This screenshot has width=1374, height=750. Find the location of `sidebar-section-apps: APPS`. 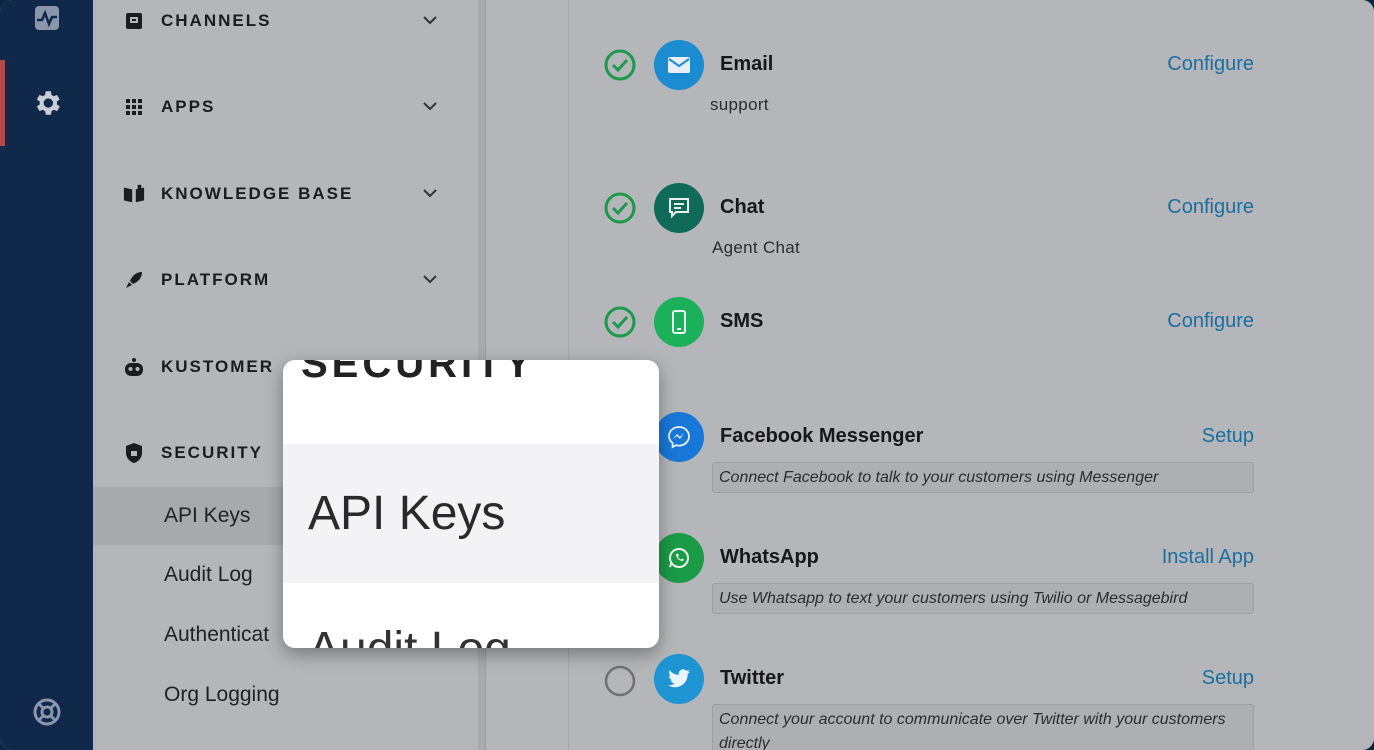

sidebar-section-apps: APPS is located at coordinates (285, 107).